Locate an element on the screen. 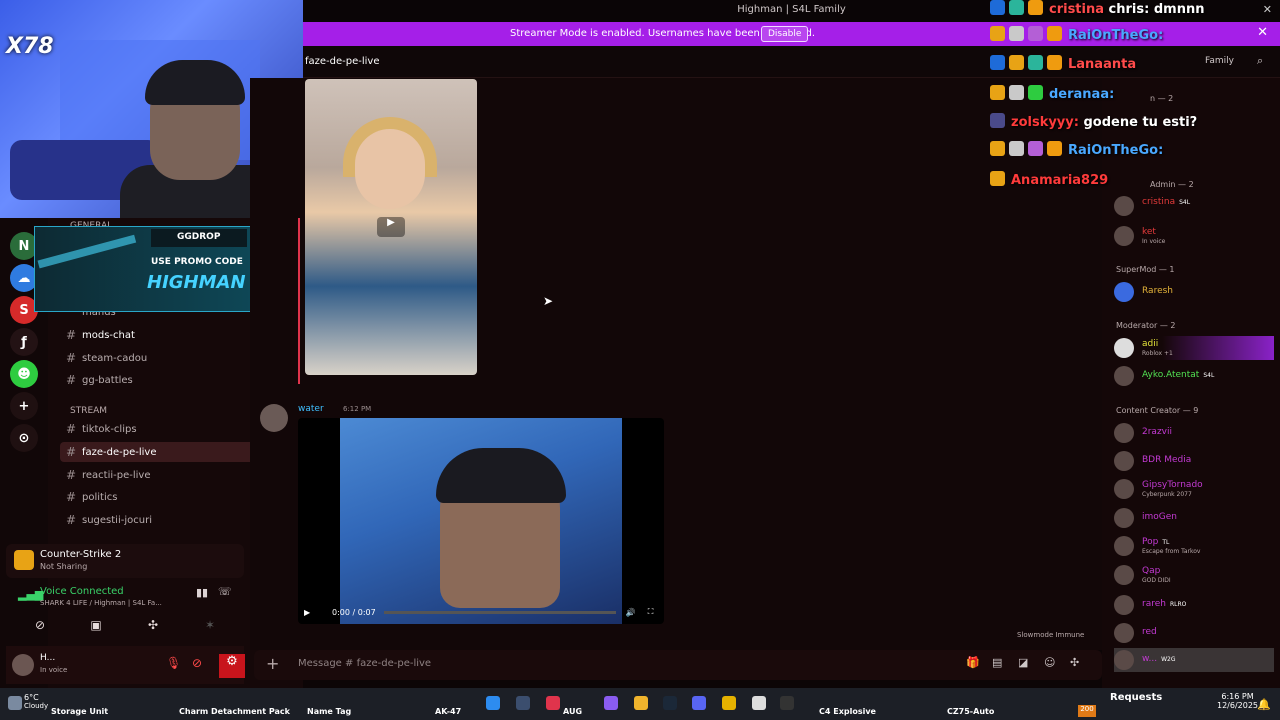  composer-placeholder: Message # faze-de-pe-live is located at coordinates (364, 663).